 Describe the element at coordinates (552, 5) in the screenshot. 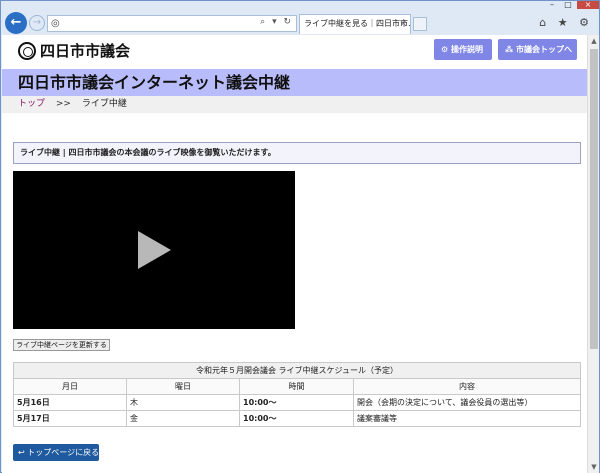

I see `minimize-button: –` at that location.